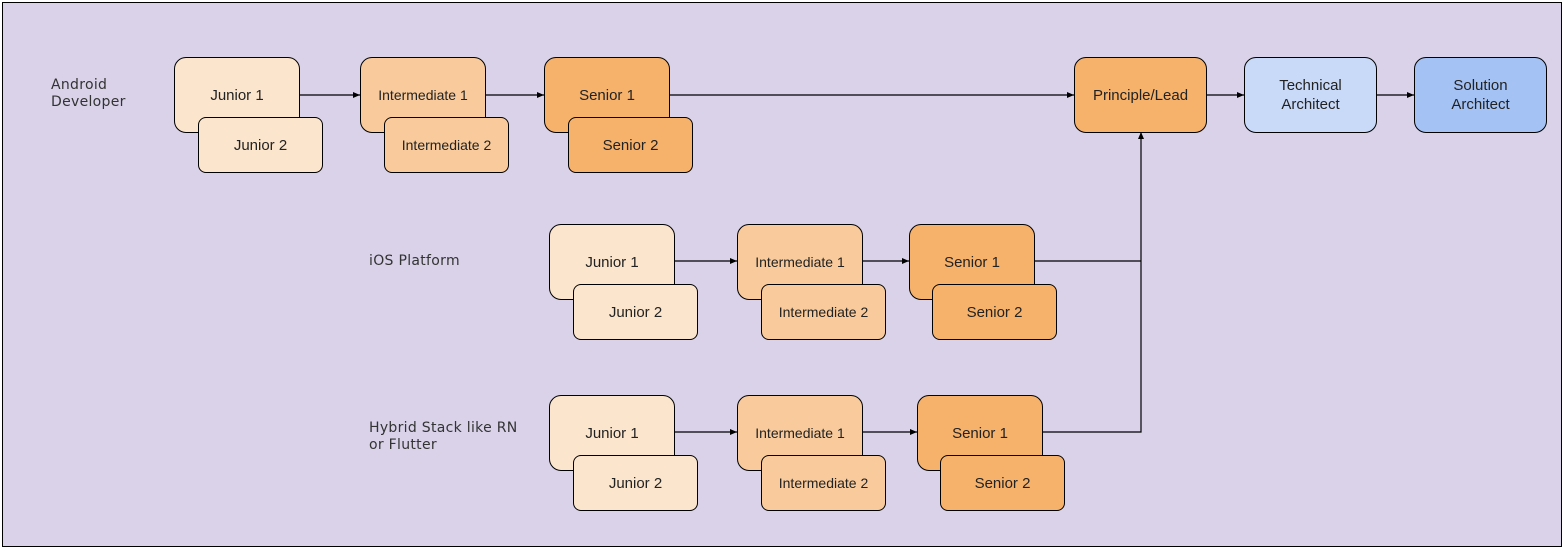  I want to click on android-junior-2: Junior 2, so click(260, 145).